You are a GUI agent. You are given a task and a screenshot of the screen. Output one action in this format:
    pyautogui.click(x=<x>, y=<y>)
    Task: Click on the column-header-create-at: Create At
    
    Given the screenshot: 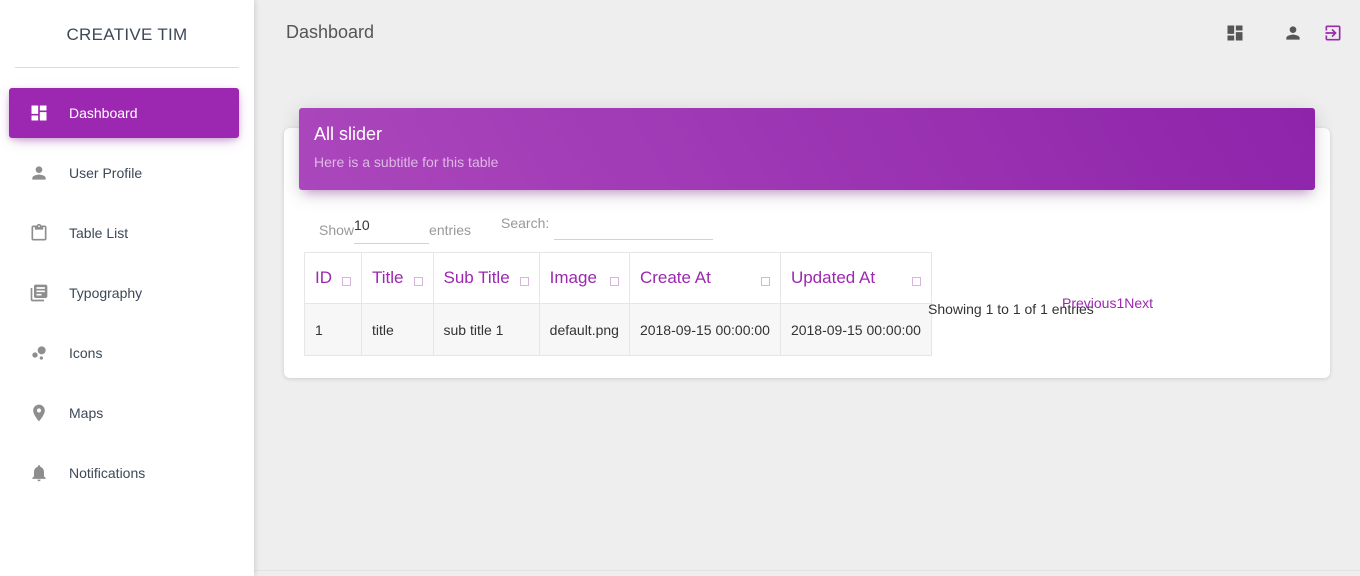 What is the action you would take?
    pyautogui.click(x=704, y=278)
    